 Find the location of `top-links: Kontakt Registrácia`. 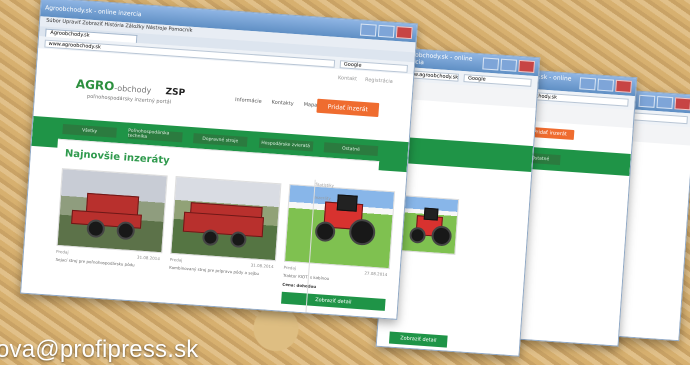

top-links: Kontakt Registrácia is located at coordinates (365, 80).